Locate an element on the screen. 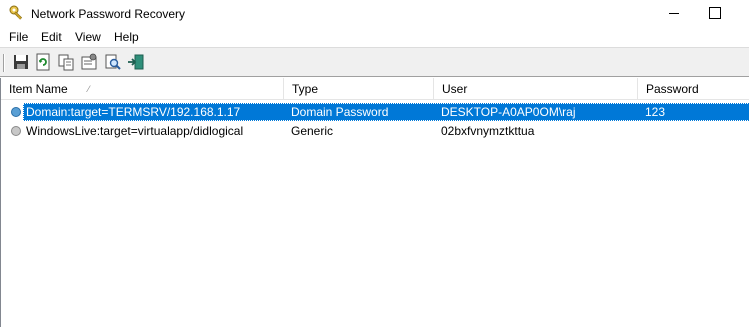 This screenshot has height=327, width=749. column-header-type: Type is located at coordinates (359, 89).